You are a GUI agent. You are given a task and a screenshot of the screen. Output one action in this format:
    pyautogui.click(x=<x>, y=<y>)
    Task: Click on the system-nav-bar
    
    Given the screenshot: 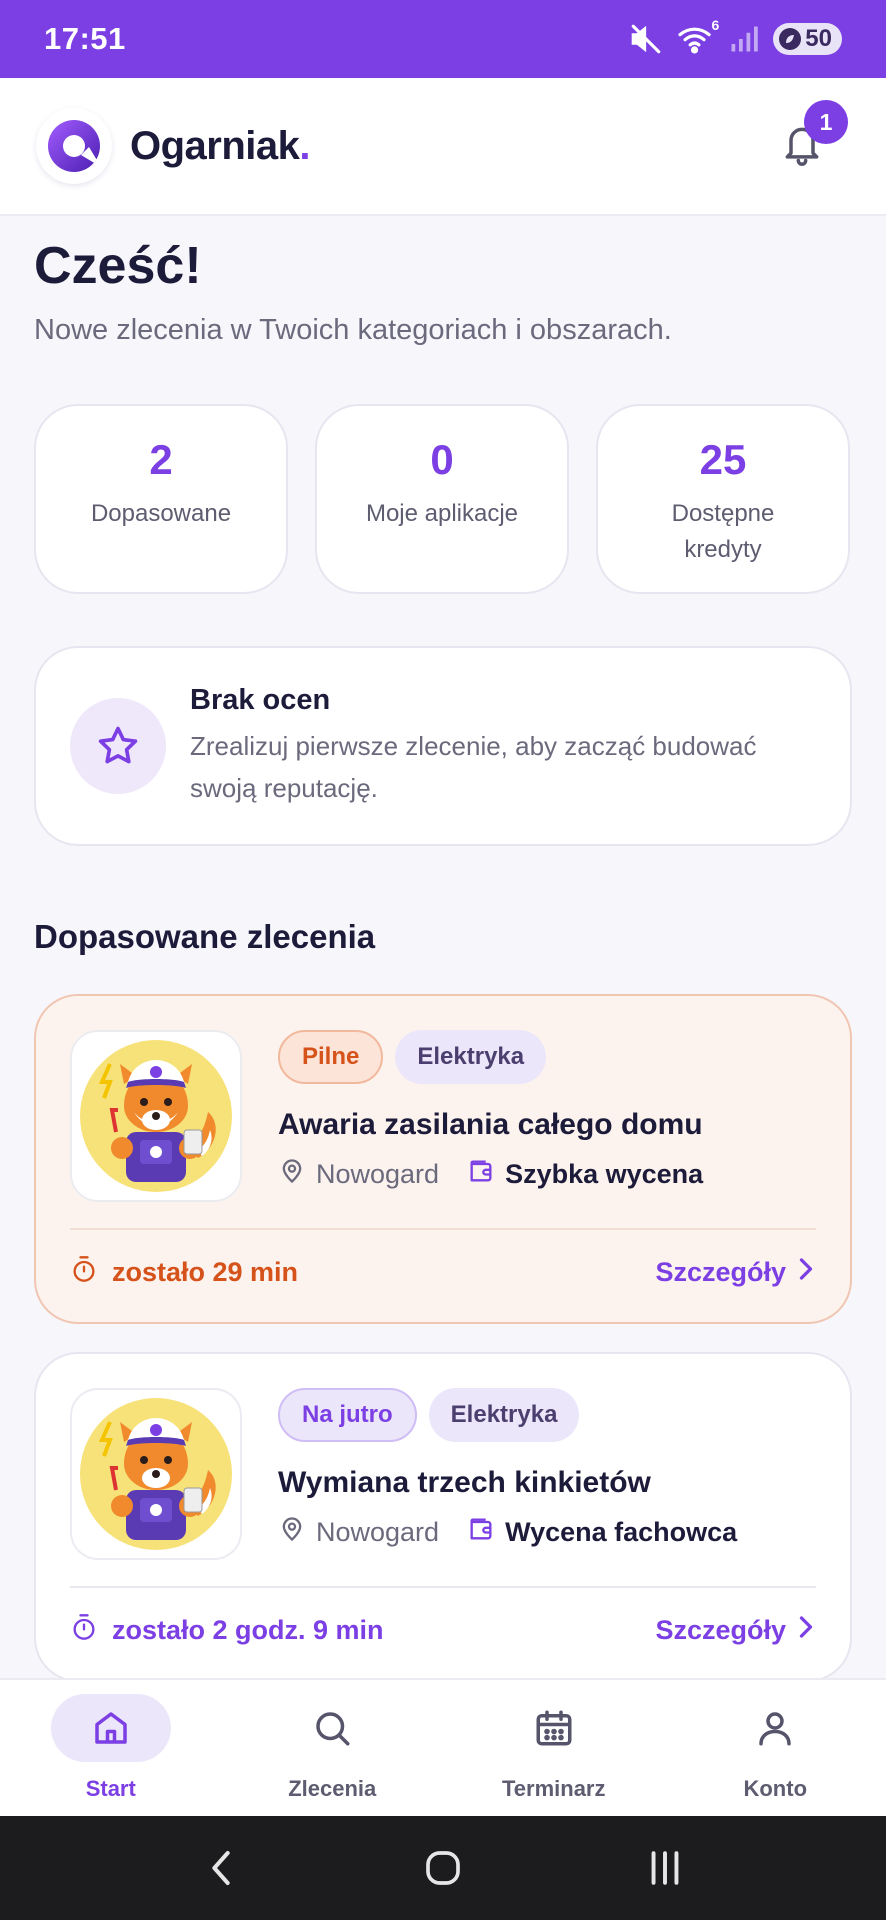 What is the action you would take?
    pyautogui.click(x=443, y=1868)
    